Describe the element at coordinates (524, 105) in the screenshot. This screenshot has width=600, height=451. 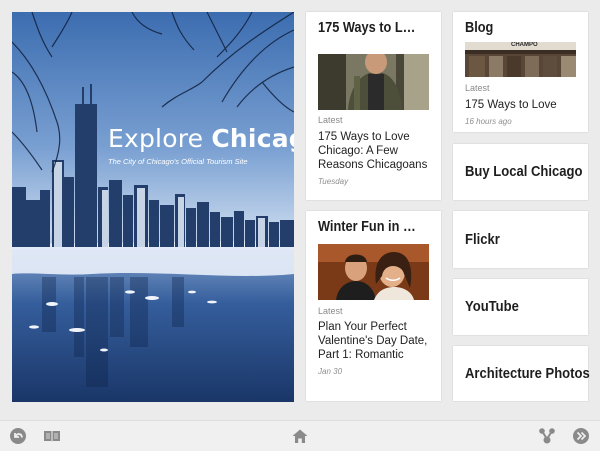
I see `story-headline: 175 Ways to Love` at that location.